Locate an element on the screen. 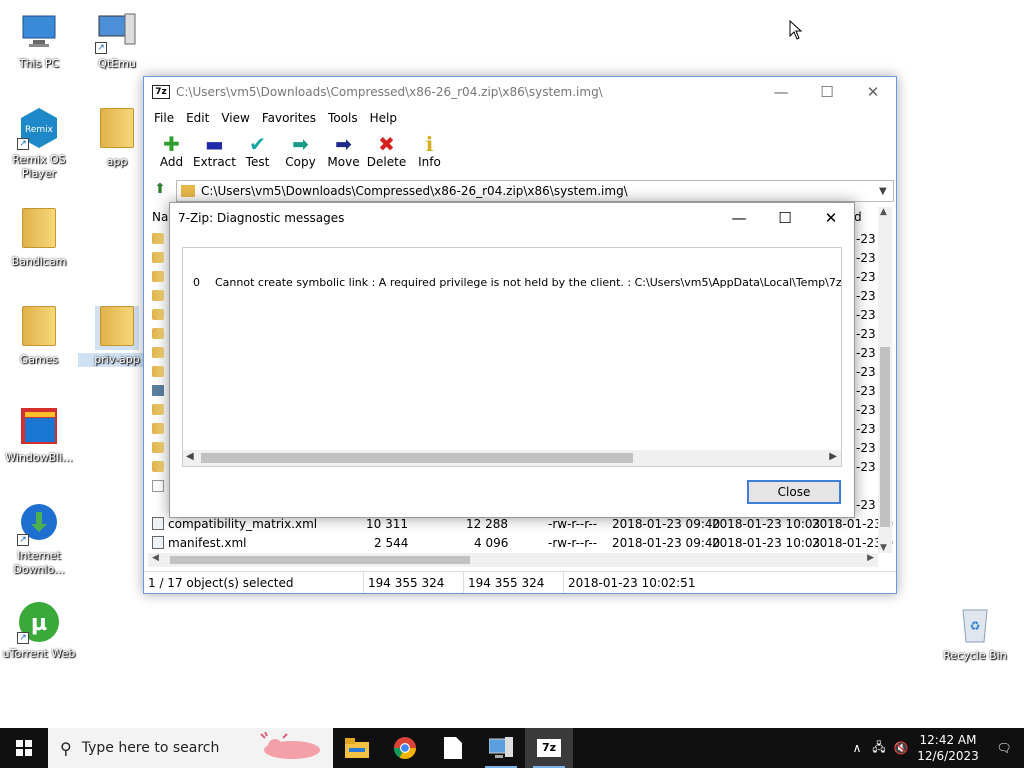 Image resolution: width=1024 pixels, height=768 pixels. messages-horizontal-scrollbar: ◀ ▶ is located at coordinates (512, 458).